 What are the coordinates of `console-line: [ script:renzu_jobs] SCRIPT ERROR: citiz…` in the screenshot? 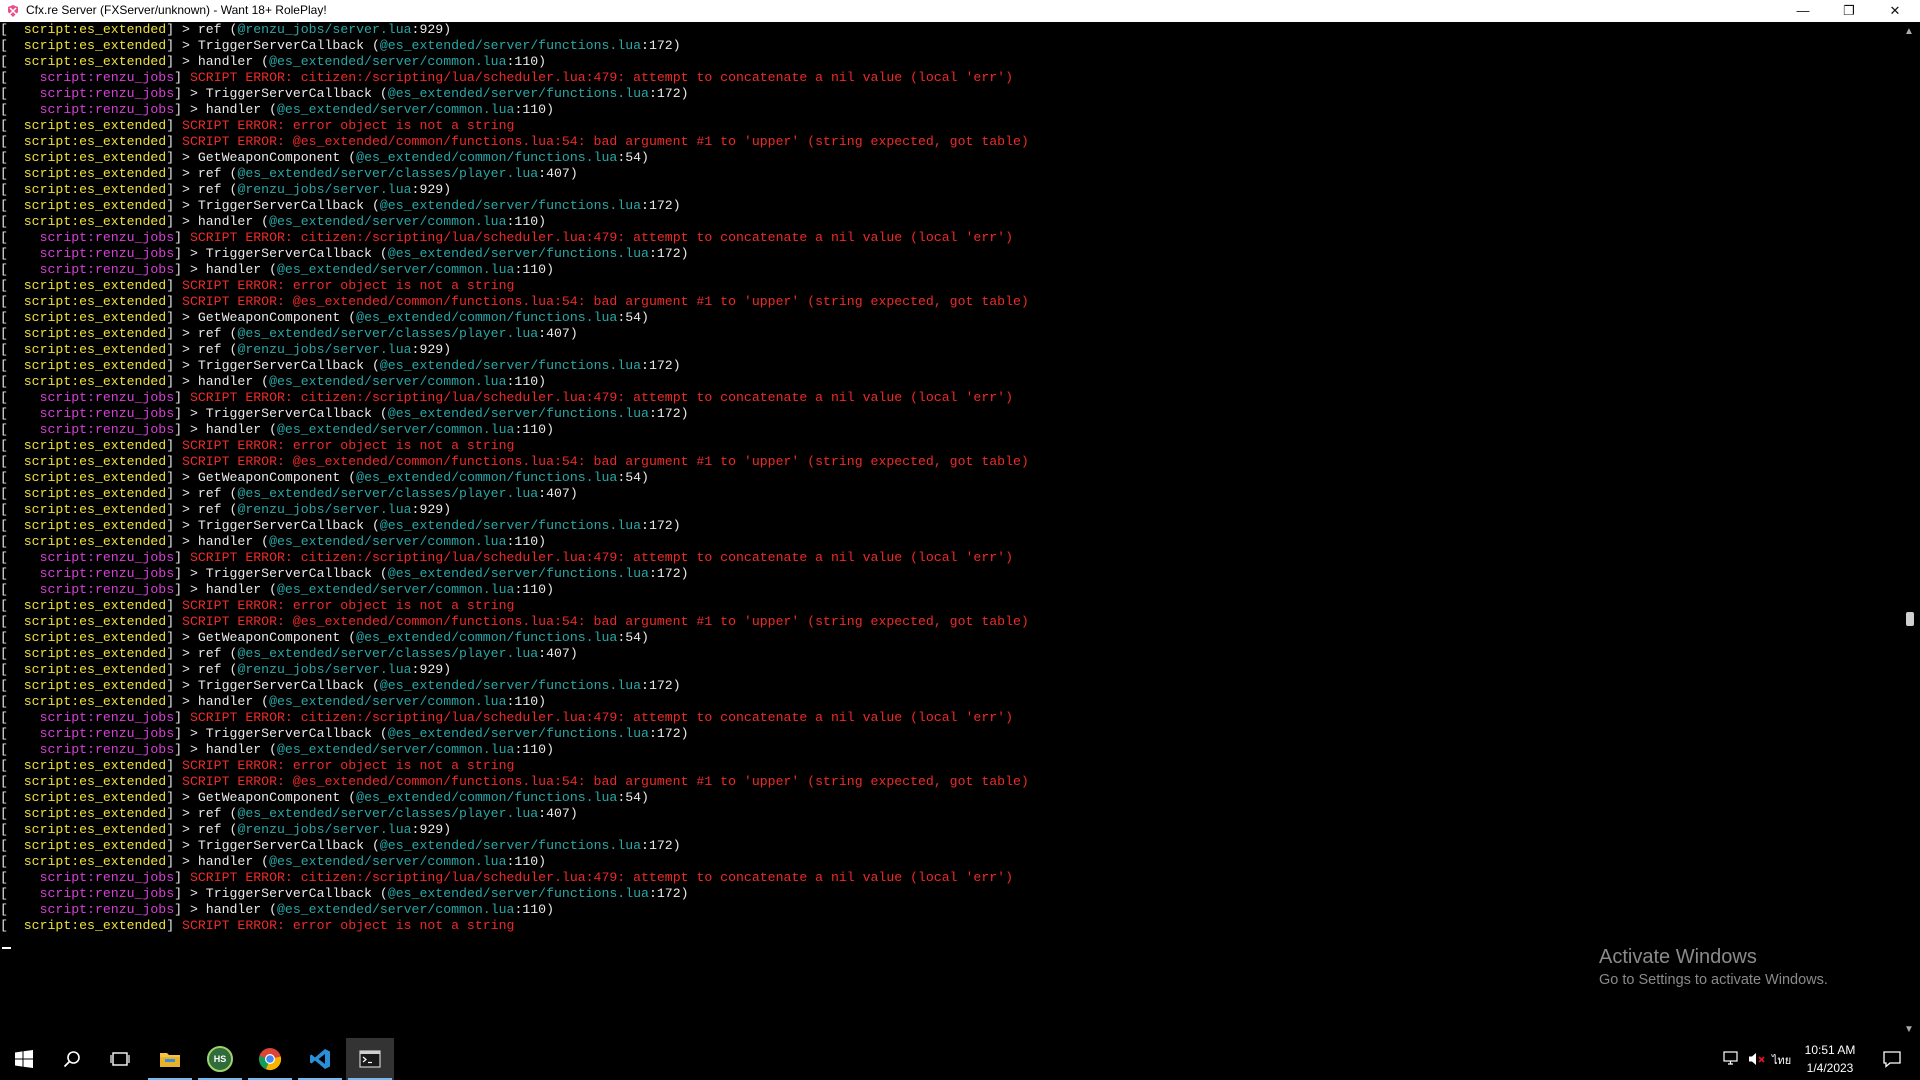 It's located at (514, 558).